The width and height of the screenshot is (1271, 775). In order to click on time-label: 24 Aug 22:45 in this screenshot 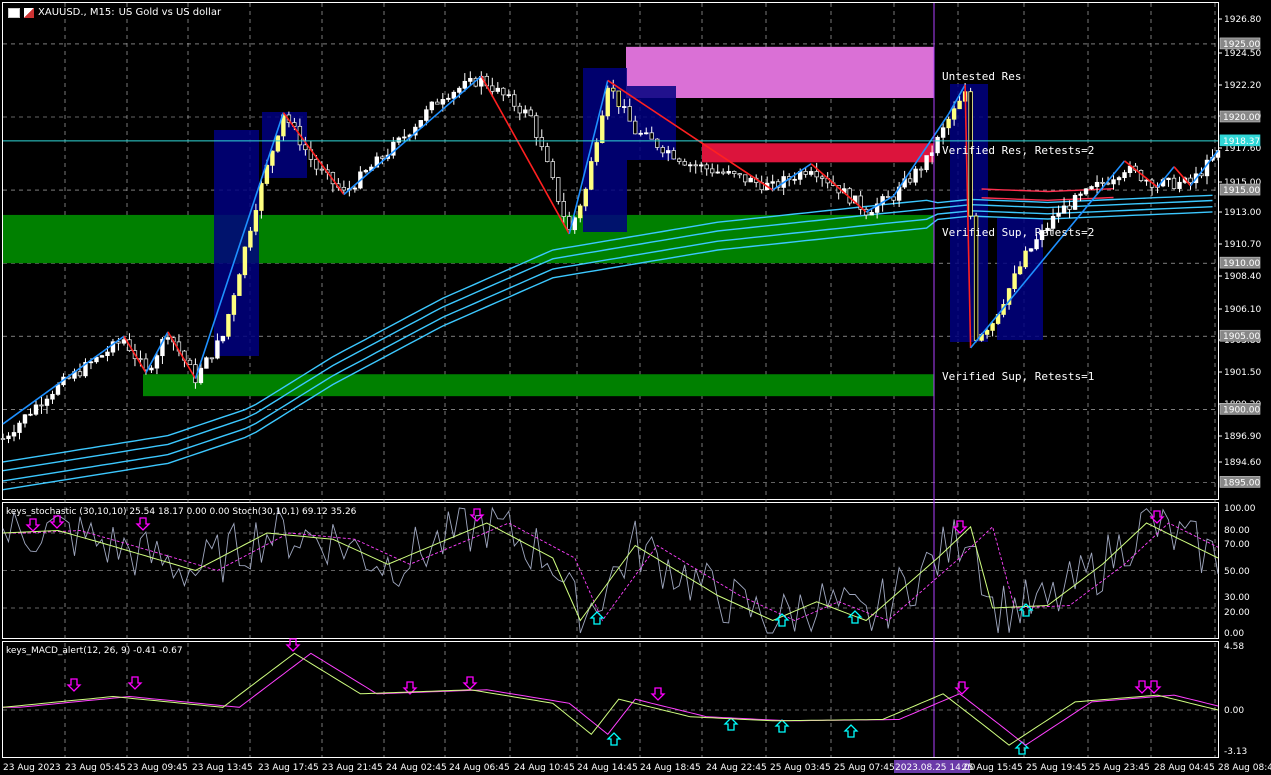, I will do `click(736, 768)`.